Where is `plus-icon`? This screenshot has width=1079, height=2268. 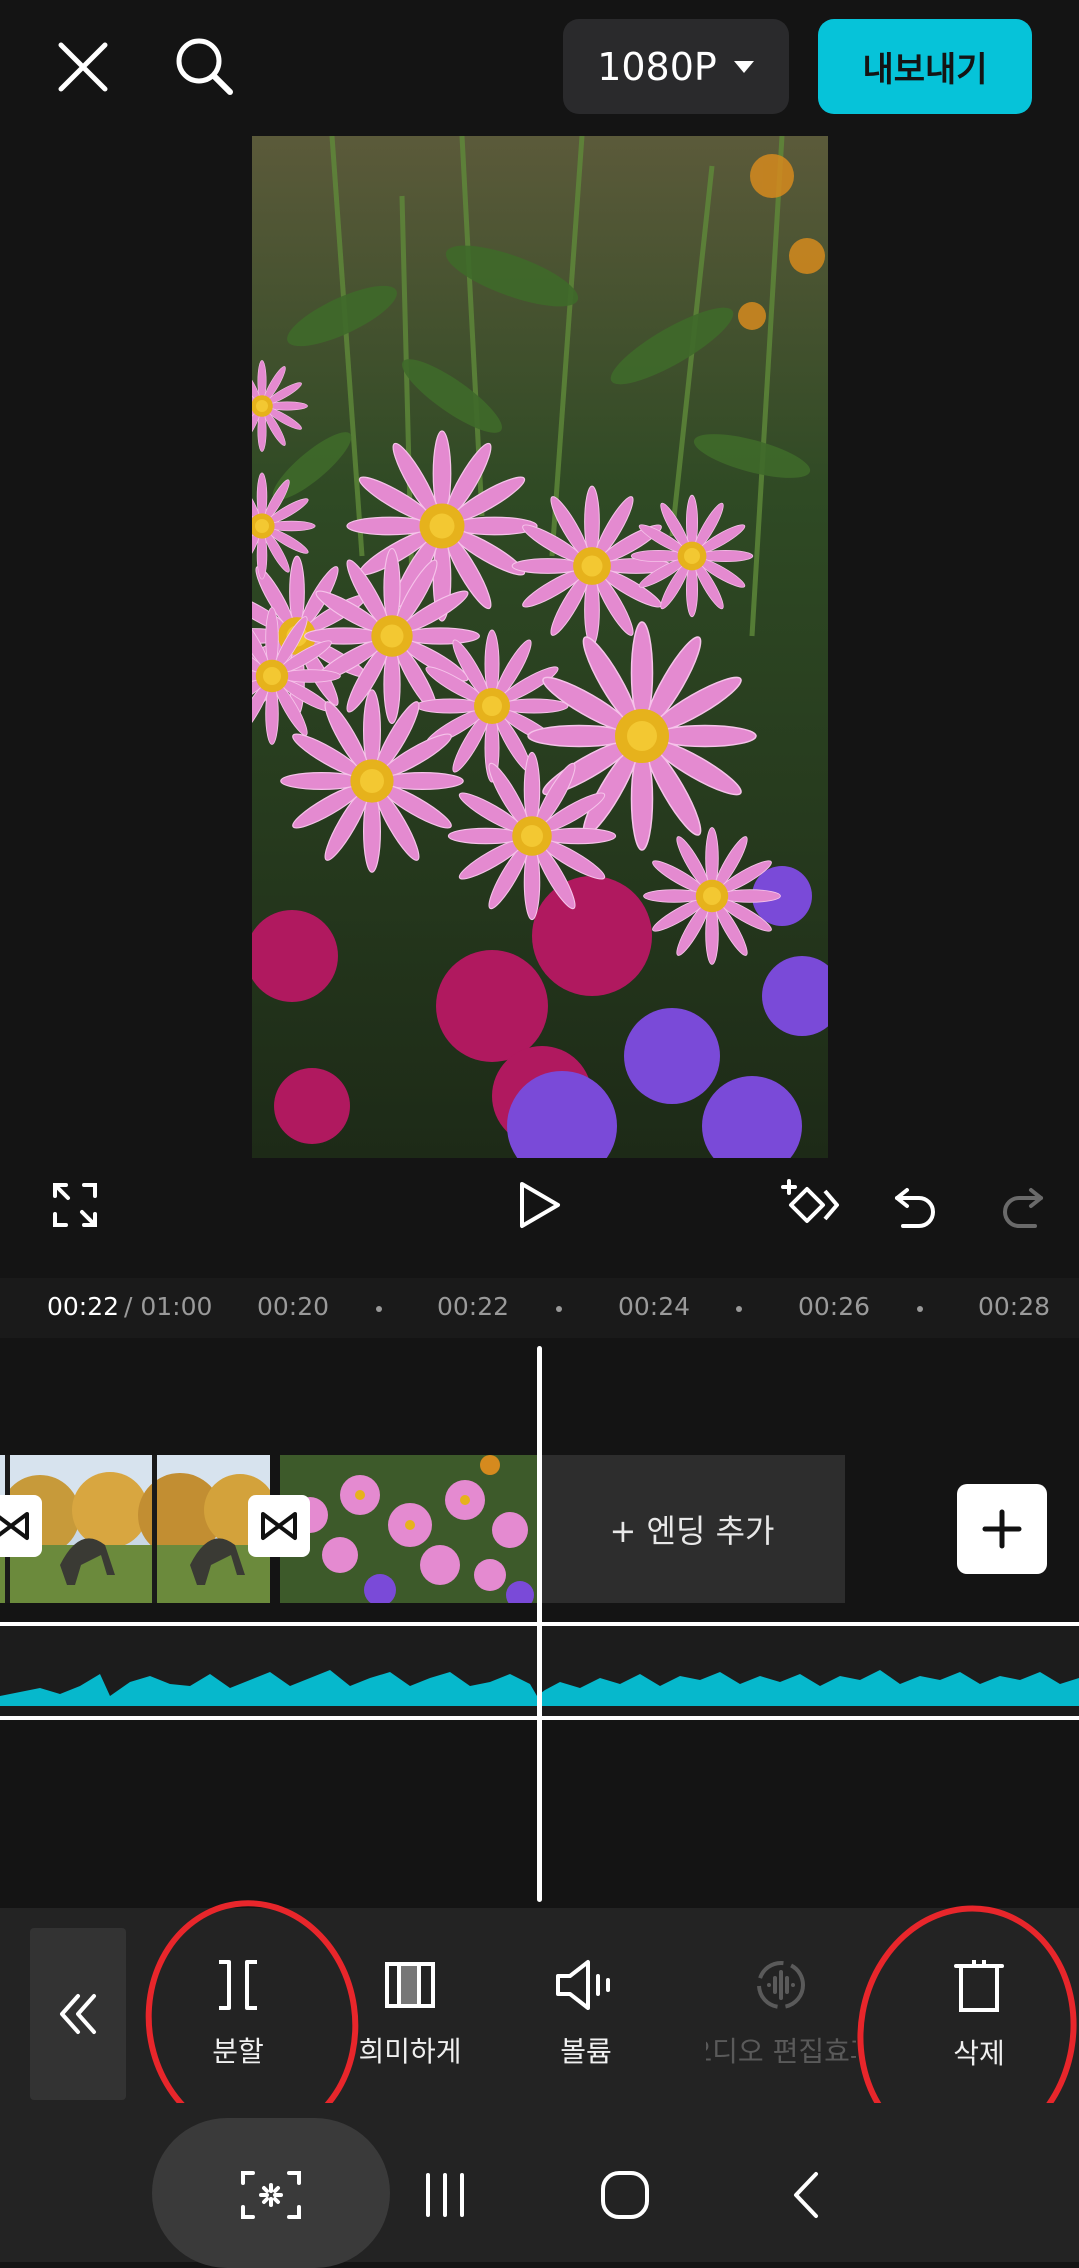
plus-icon is located at coordinates (1002, 1529).